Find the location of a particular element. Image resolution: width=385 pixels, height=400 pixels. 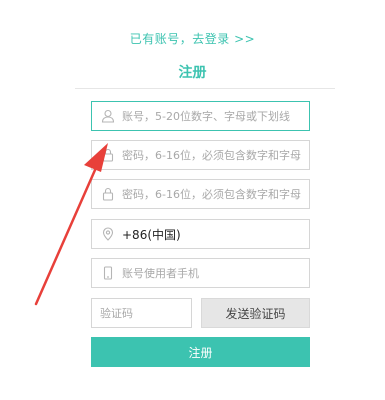

verification-code-field is located at coordinates (141, 313).